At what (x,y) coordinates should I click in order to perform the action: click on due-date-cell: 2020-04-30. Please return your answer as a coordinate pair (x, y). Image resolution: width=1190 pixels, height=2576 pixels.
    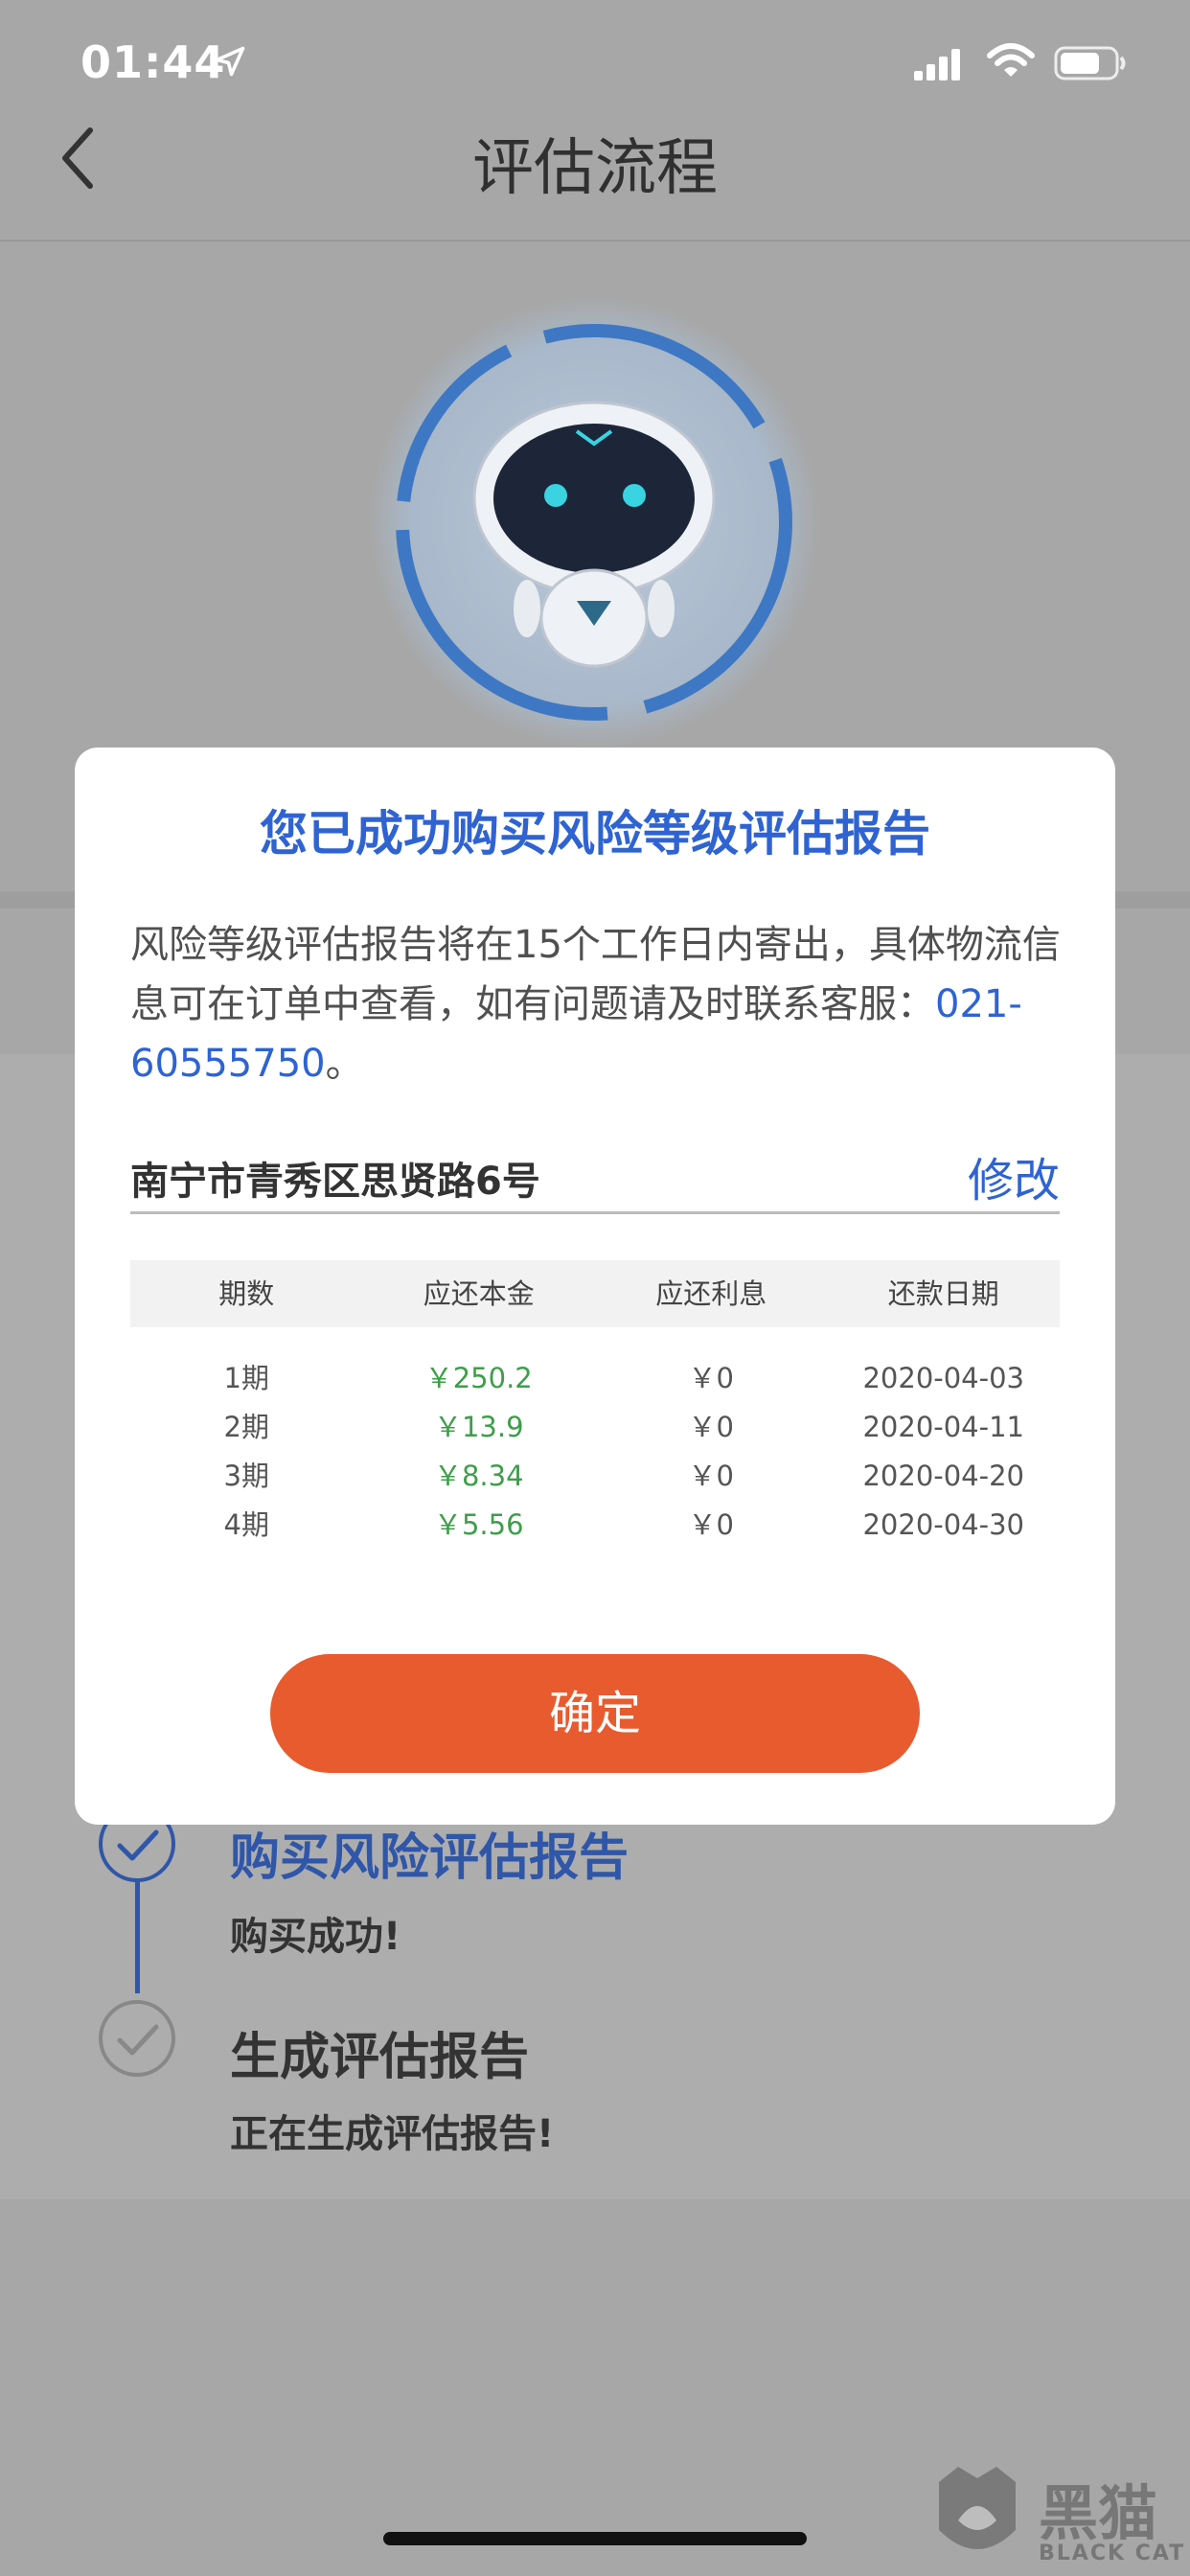
    Looking at the image, I should click on (944, 1525).